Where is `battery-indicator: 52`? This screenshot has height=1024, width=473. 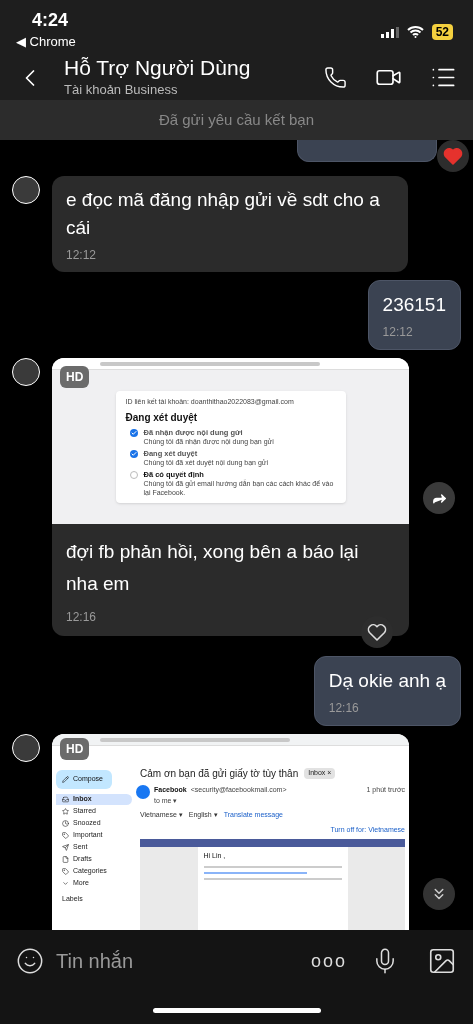
battery-indicator: 52 is located at coordinates (442, 32).